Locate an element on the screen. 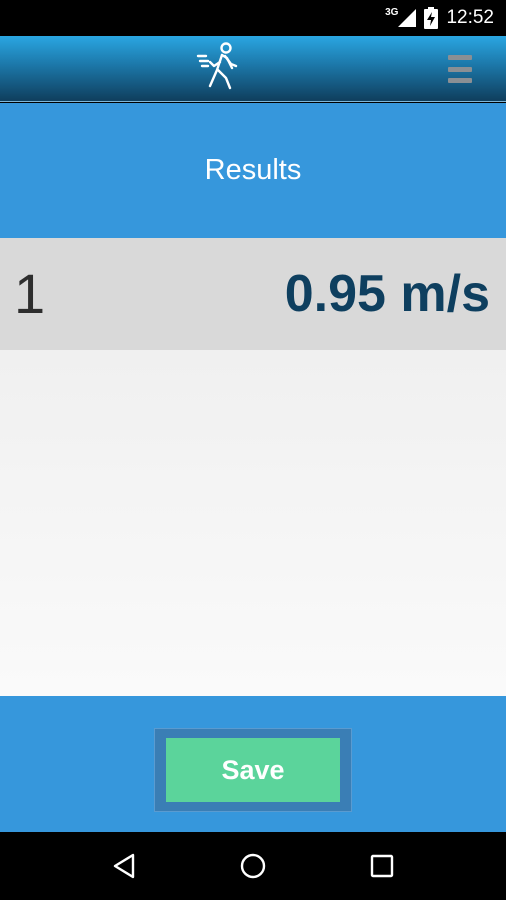 The image size is (506, 900). hamburger-menu-icon is located at coordinates (460, 69).